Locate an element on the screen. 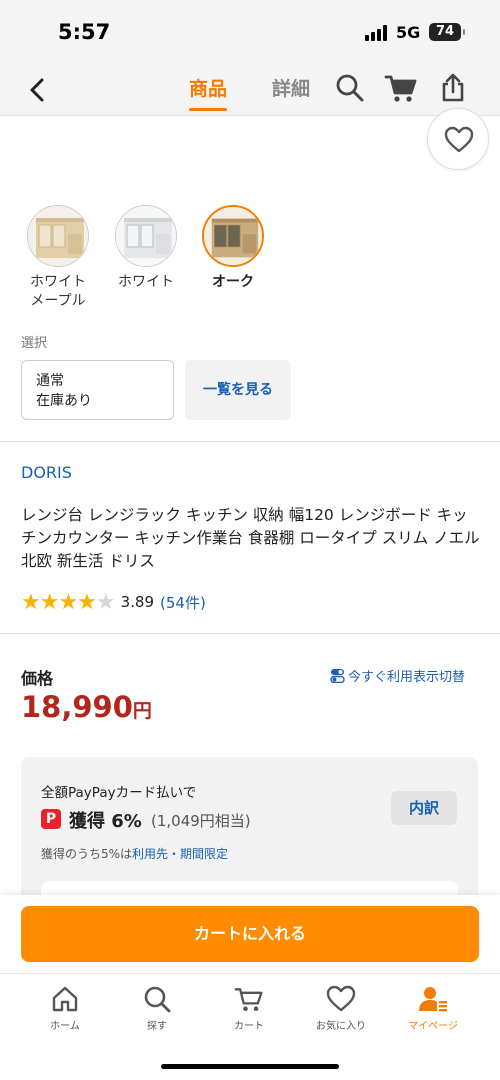 Image resolution: width=500 pixels, height=1080 pixels. tab-product: 商品 is located at coordinates (208, 92).